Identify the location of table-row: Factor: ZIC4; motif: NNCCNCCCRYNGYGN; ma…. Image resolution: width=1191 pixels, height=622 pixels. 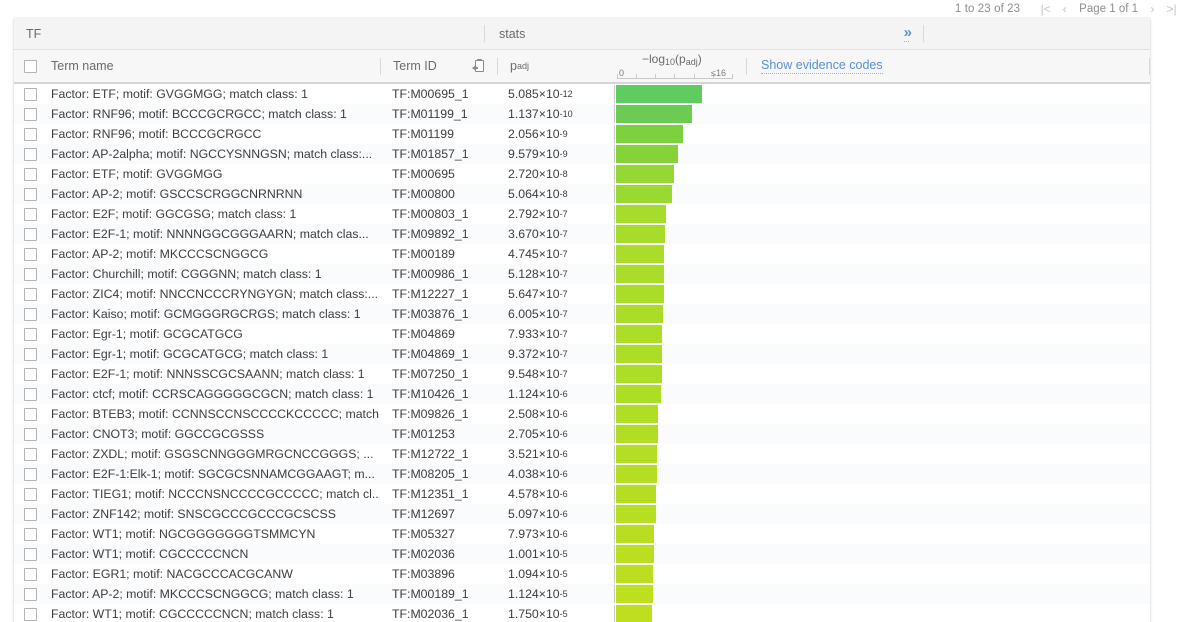
(582, 294).